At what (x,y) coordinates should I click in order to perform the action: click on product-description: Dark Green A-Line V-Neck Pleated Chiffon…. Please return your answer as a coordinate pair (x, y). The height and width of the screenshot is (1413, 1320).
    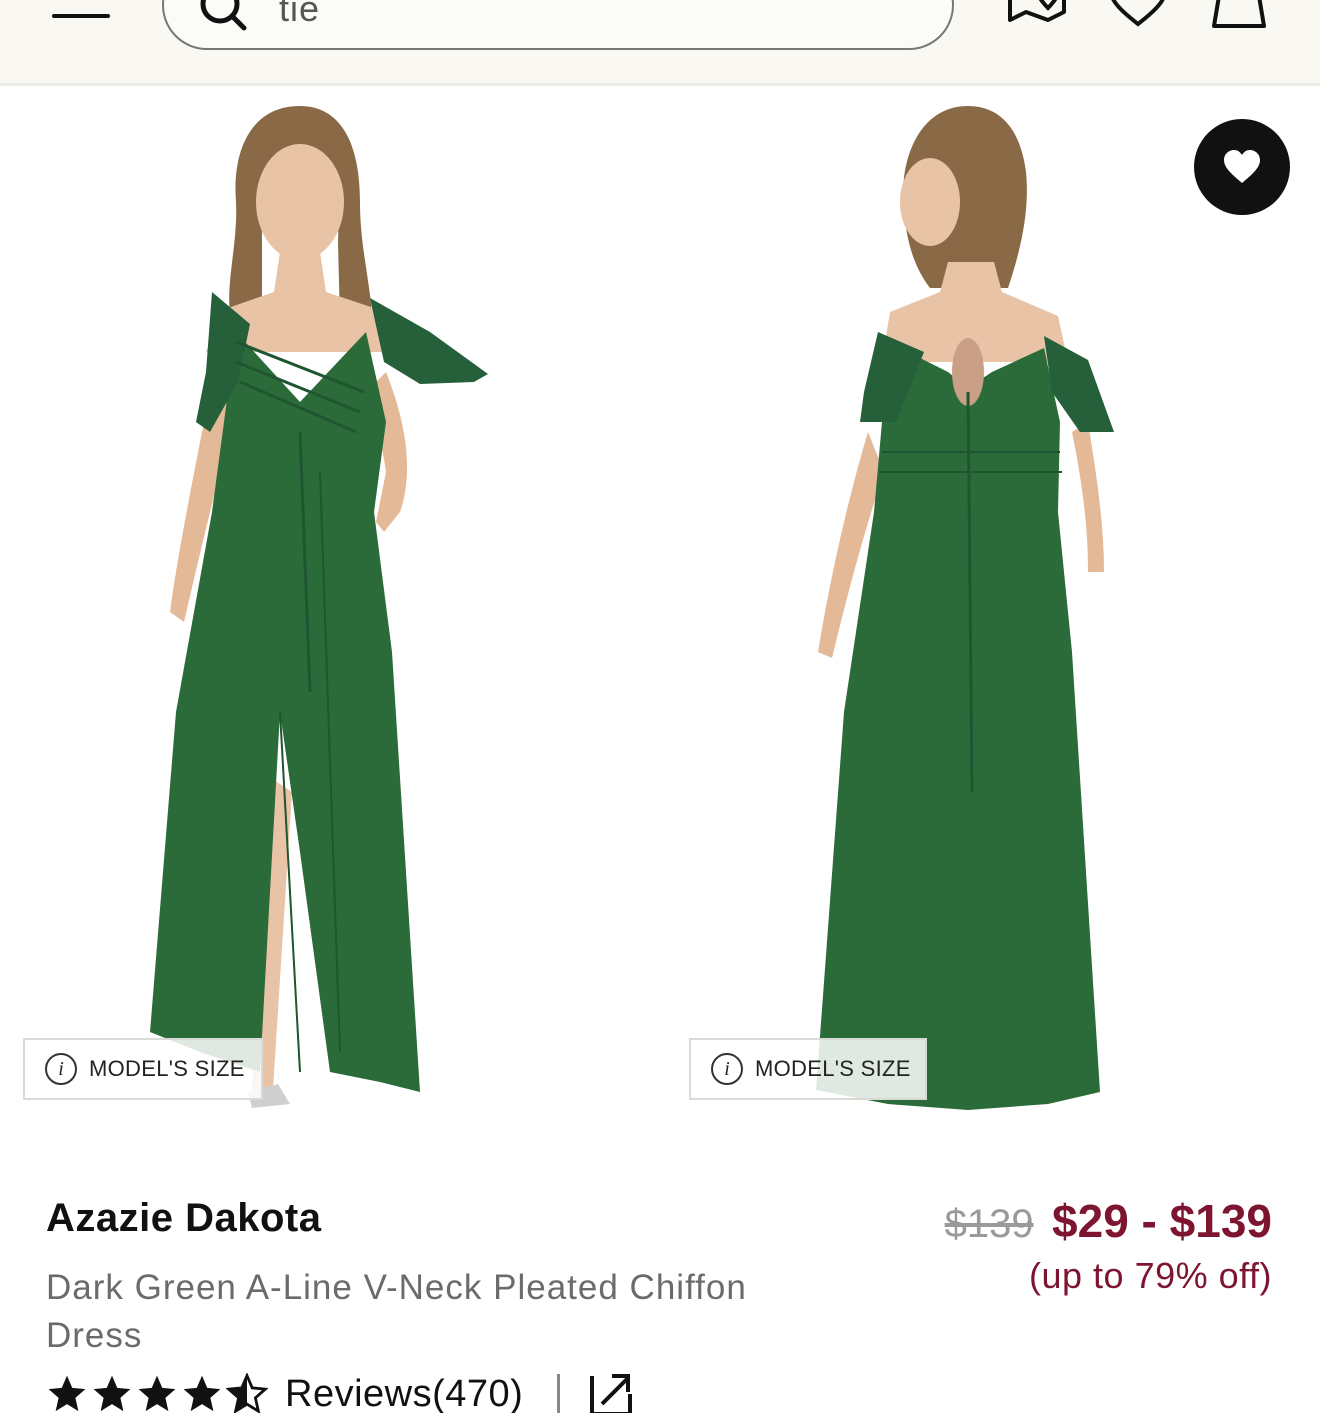
    Looking at the image, I should click on (396, 1311).